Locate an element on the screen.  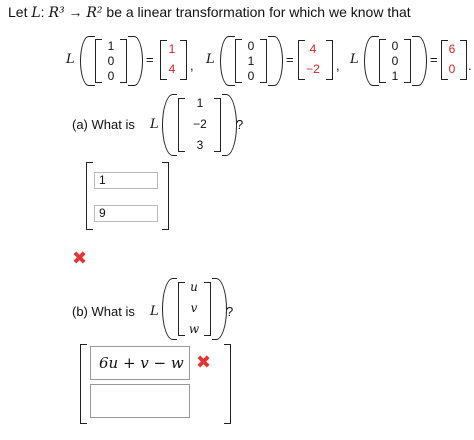
vector-b: u v w is located at coordinates (194, 308).